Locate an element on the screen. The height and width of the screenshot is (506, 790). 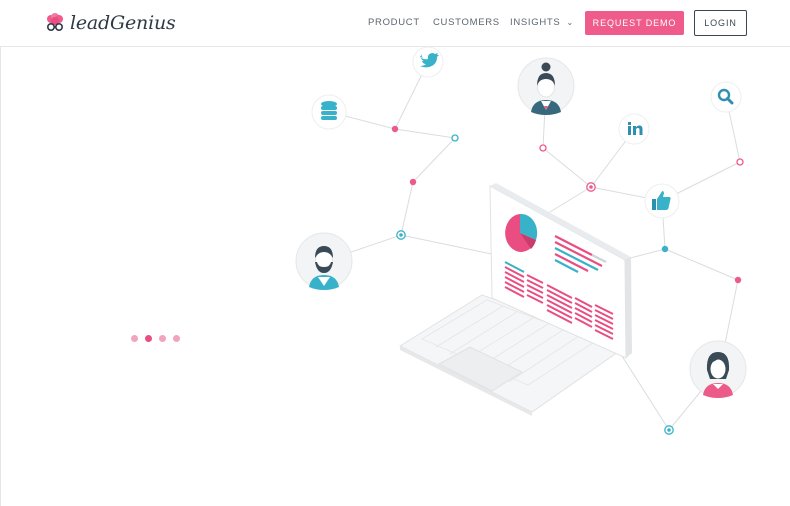
database-icon is located at coordinates (329, 112).